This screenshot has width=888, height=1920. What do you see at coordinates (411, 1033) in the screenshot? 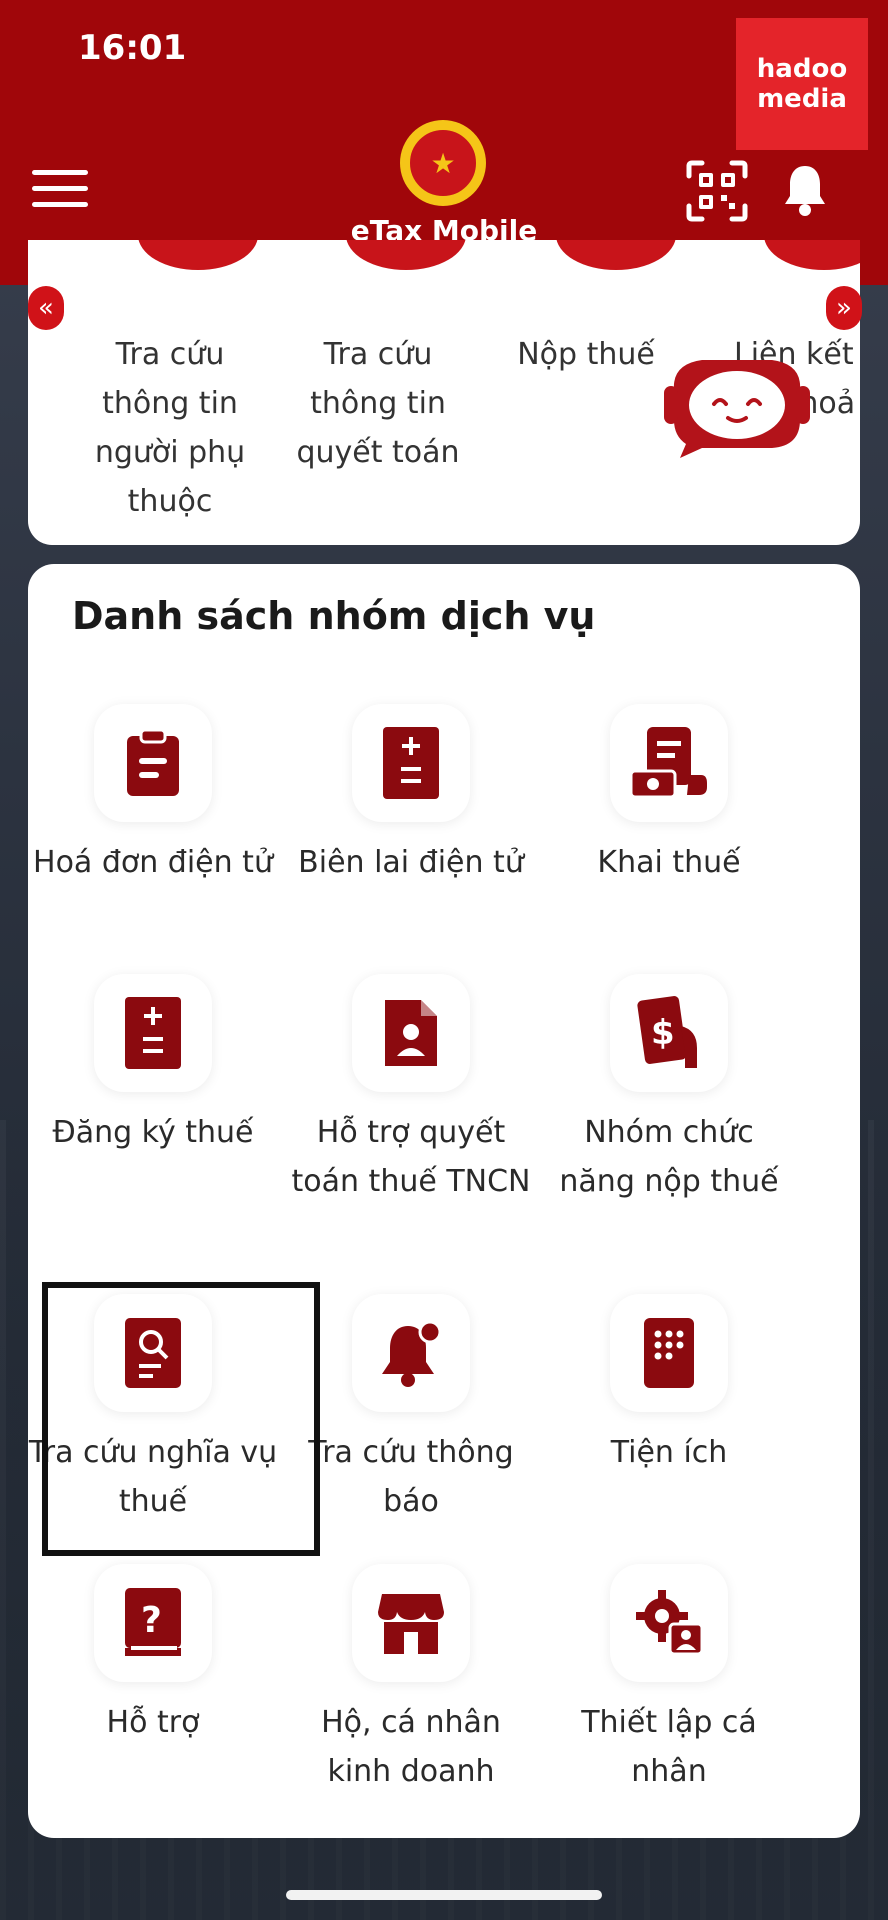
I see `personal-tax-document-icon` at bounding box center [411, 1033].